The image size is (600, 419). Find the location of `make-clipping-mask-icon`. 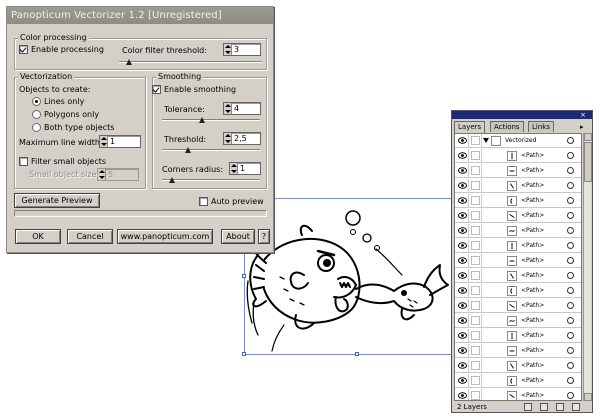

make-clipping-mask-icon is located at coordinates (528, 407).